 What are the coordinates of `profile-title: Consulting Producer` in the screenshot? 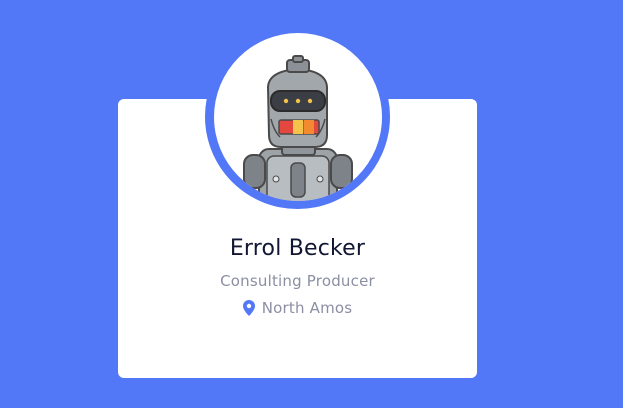 It's located at (297, 281).